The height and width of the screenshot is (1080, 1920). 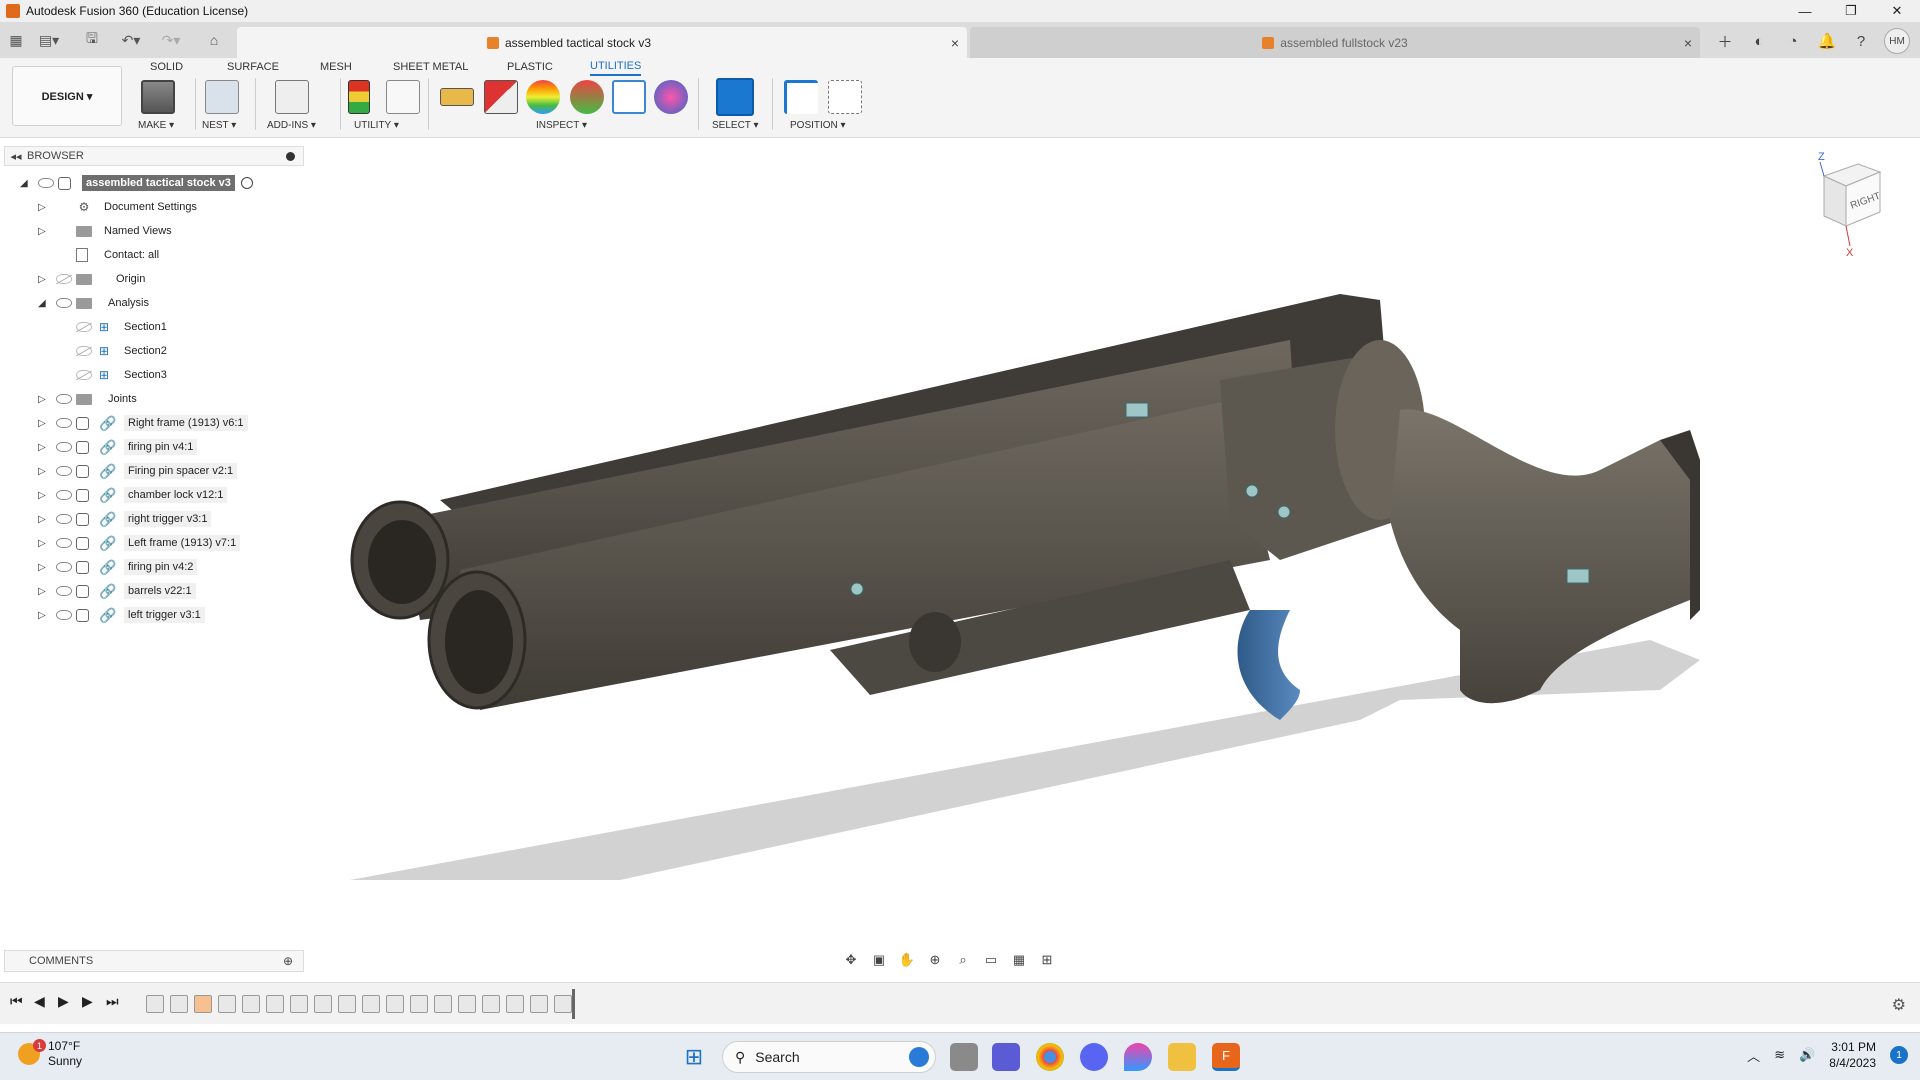 I want to click on tree-item-component: ▷ 🔗 Left frame (1913) v7:1, so click(x=139, y=543).